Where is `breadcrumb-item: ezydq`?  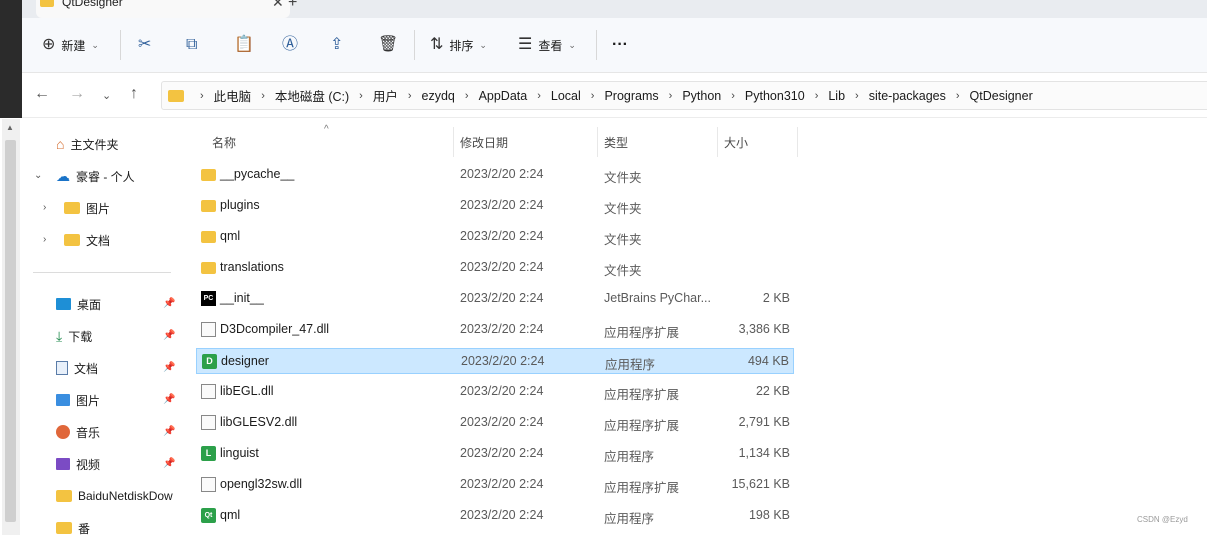 breadcrumb-item: ezydq is located at coordinates (438, 96).